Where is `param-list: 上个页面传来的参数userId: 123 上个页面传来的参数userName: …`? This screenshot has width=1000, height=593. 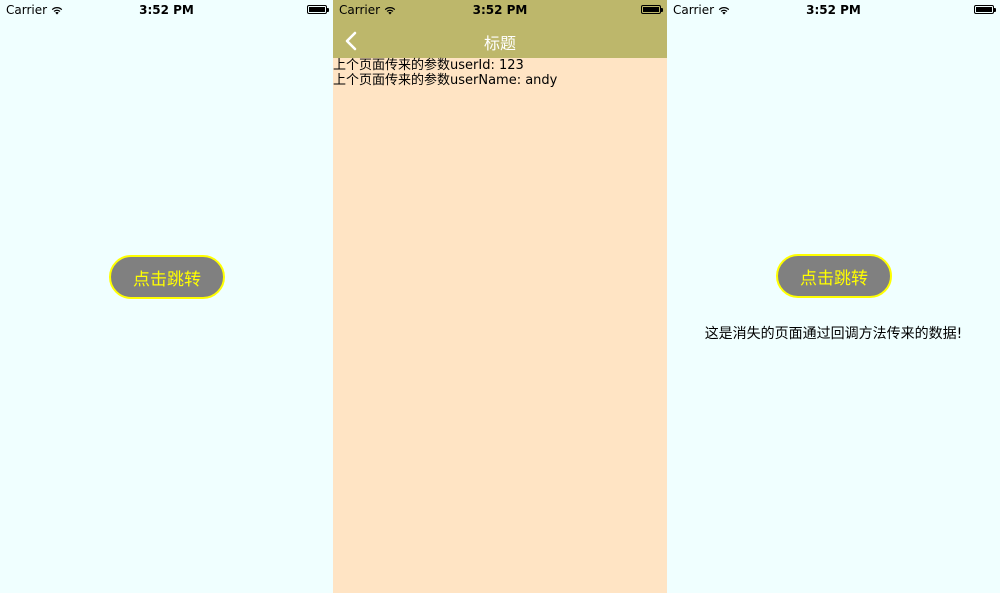
param-list: 上个页面传来的参数userId: 123 上个页面传来的参数userName: … is located at coordinates (500, 73).